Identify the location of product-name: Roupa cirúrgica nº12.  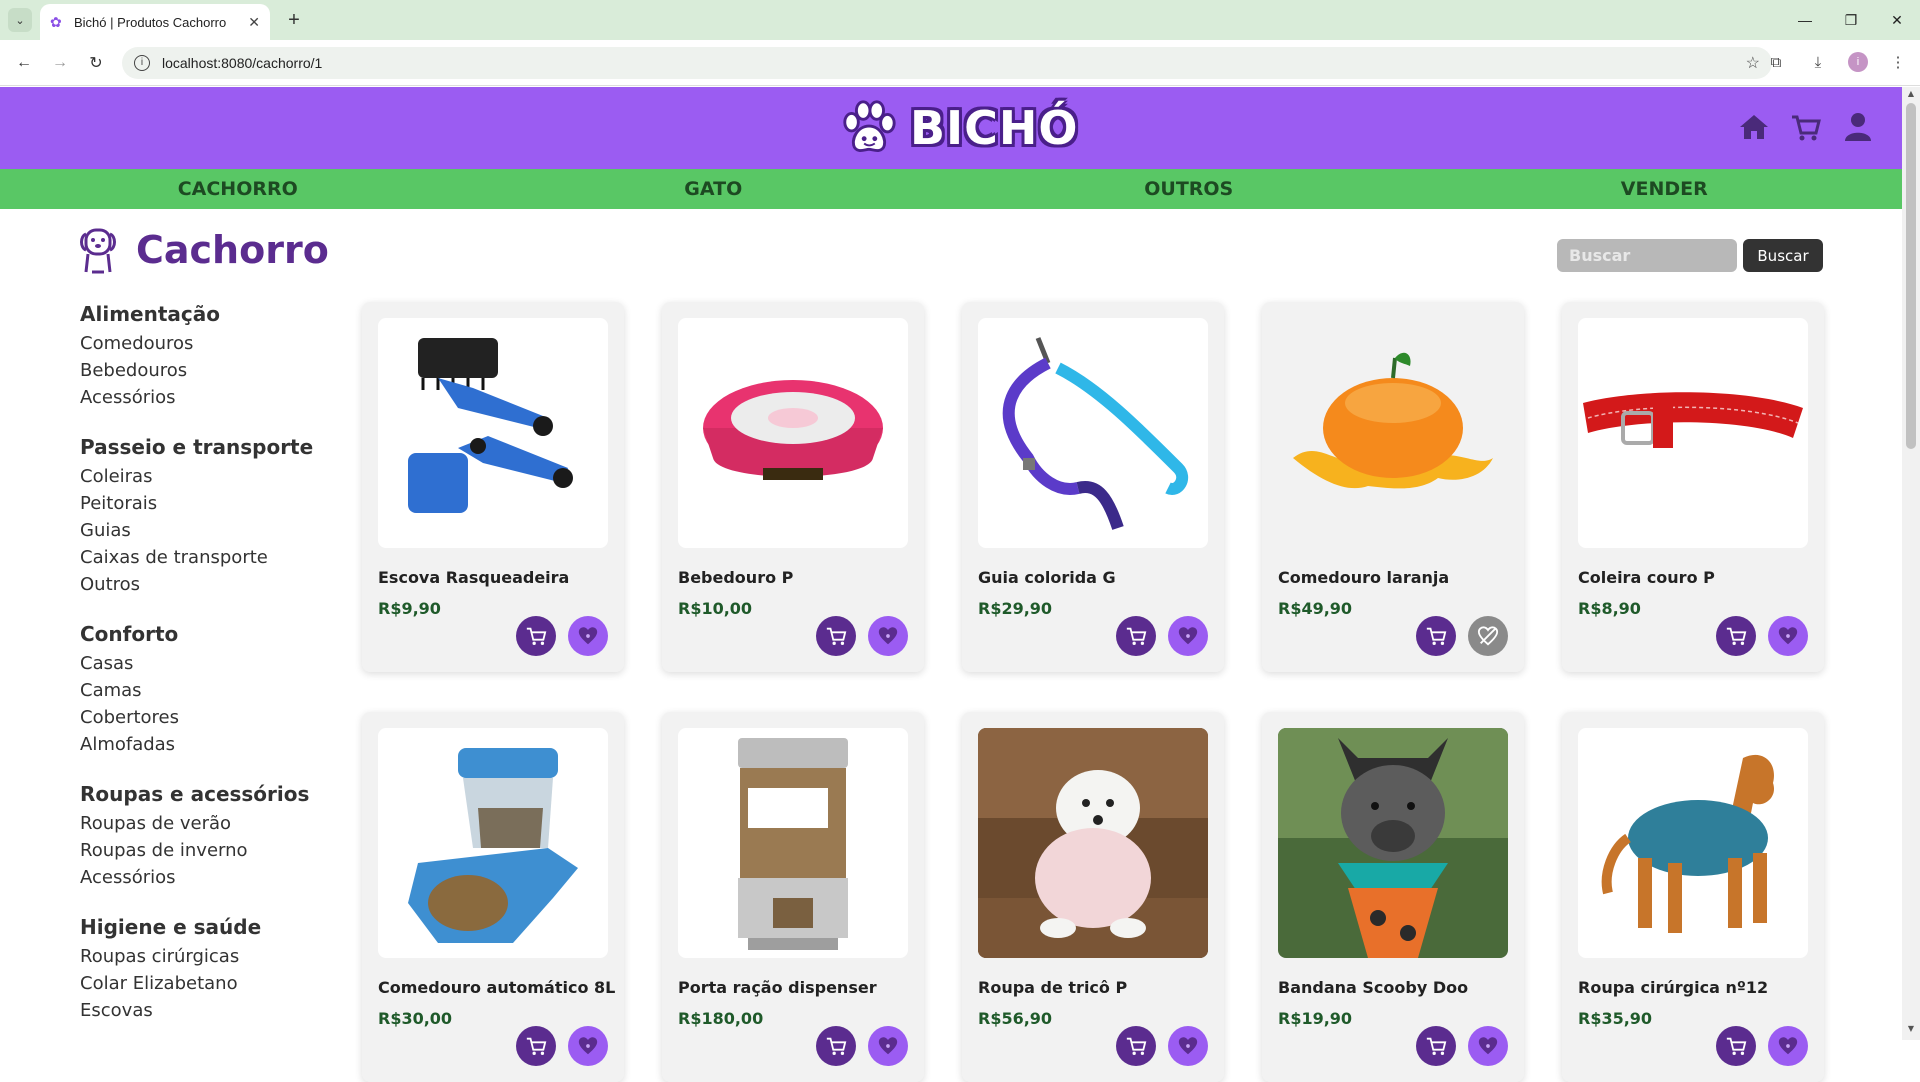
(1693, 987).